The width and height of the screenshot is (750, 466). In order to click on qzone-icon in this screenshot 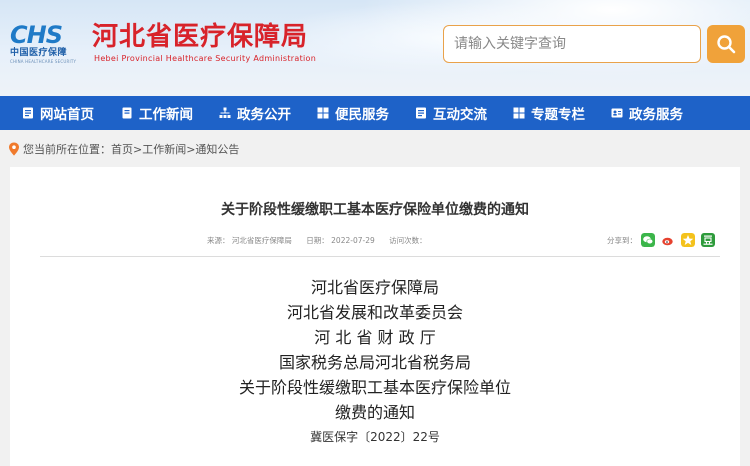, I will do `click(688, 240)`.